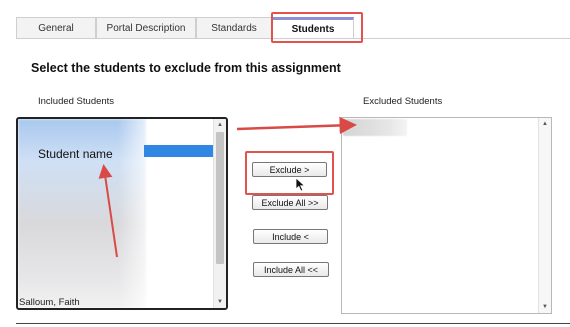 Image resolution: width=570 pixels, height=327 pixels. Describe the element at coordinates (234, 28) in the screenshot. I see `tab-standards: Standards` at that location.